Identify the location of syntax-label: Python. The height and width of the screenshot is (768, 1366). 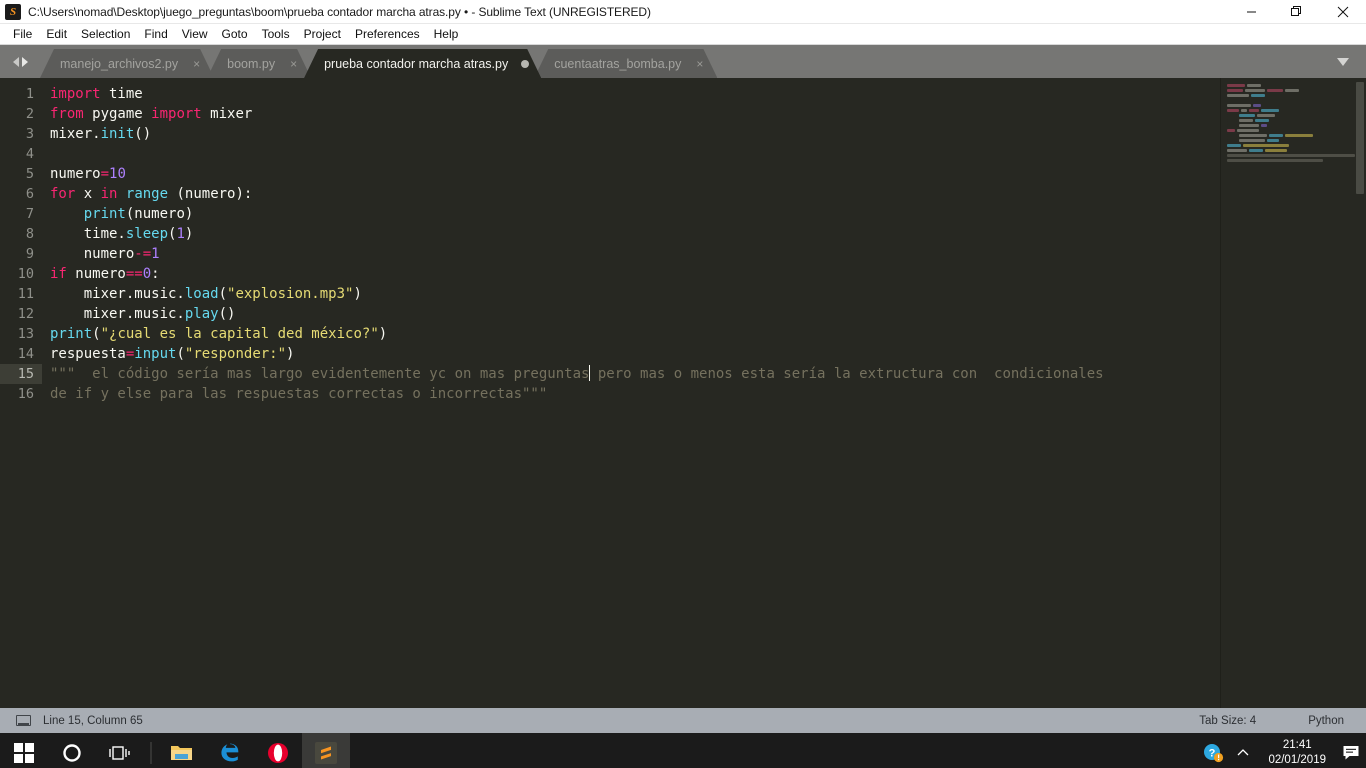
(1326, 721).